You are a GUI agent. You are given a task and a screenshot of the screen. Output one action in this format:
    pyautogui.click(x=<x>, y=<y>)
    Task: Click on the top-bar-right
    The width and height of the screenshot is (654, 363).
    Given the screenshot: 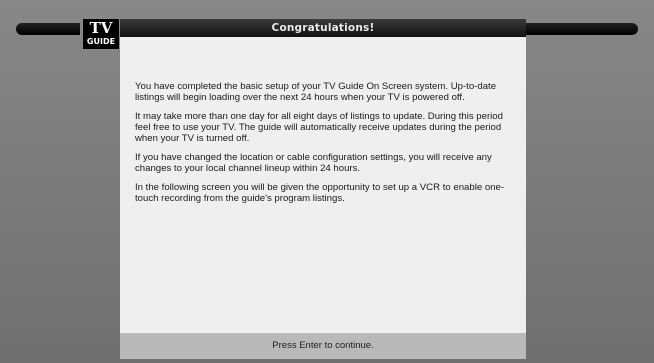 What is the action you would take?
    pyautogui.click(x=582, y=29)
    